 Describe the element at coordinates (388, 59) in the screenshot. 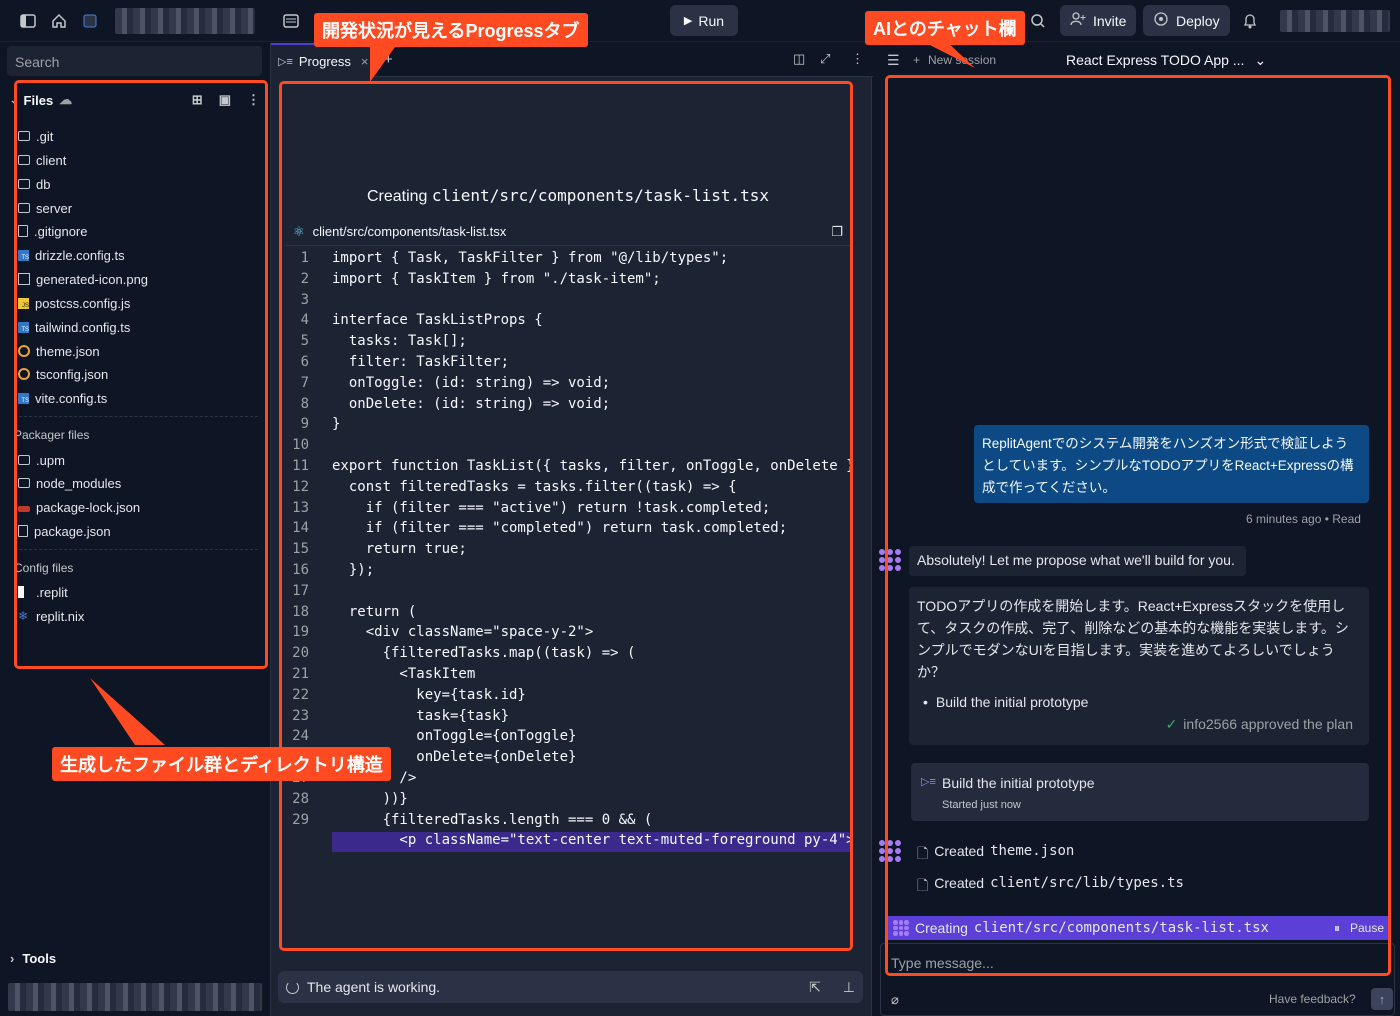

I see `add-tab-icon: +` at that location.